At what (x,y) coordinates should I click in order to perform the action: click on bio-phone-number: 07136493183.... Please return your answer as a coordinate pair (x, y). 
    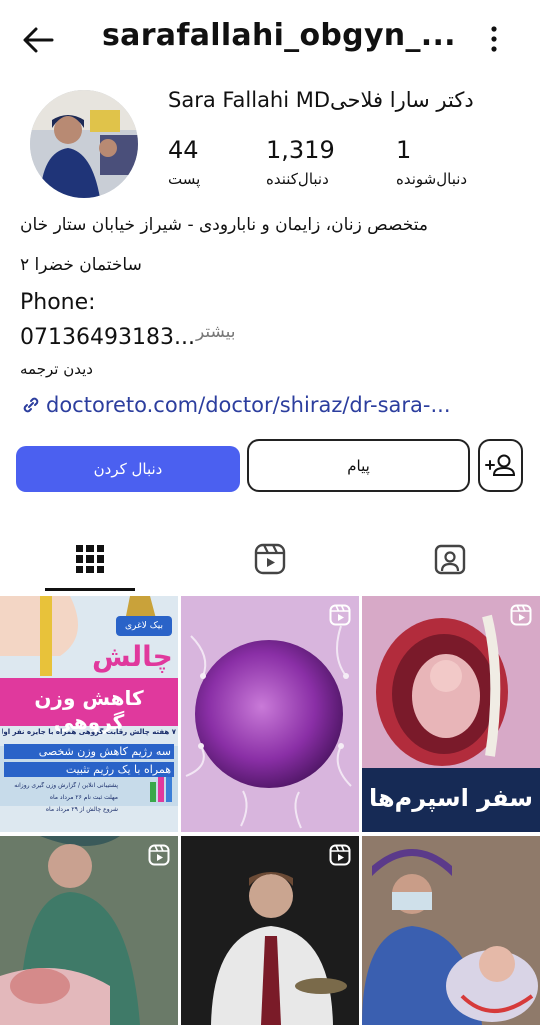
    Looking at the image, I should click on (107, 337).